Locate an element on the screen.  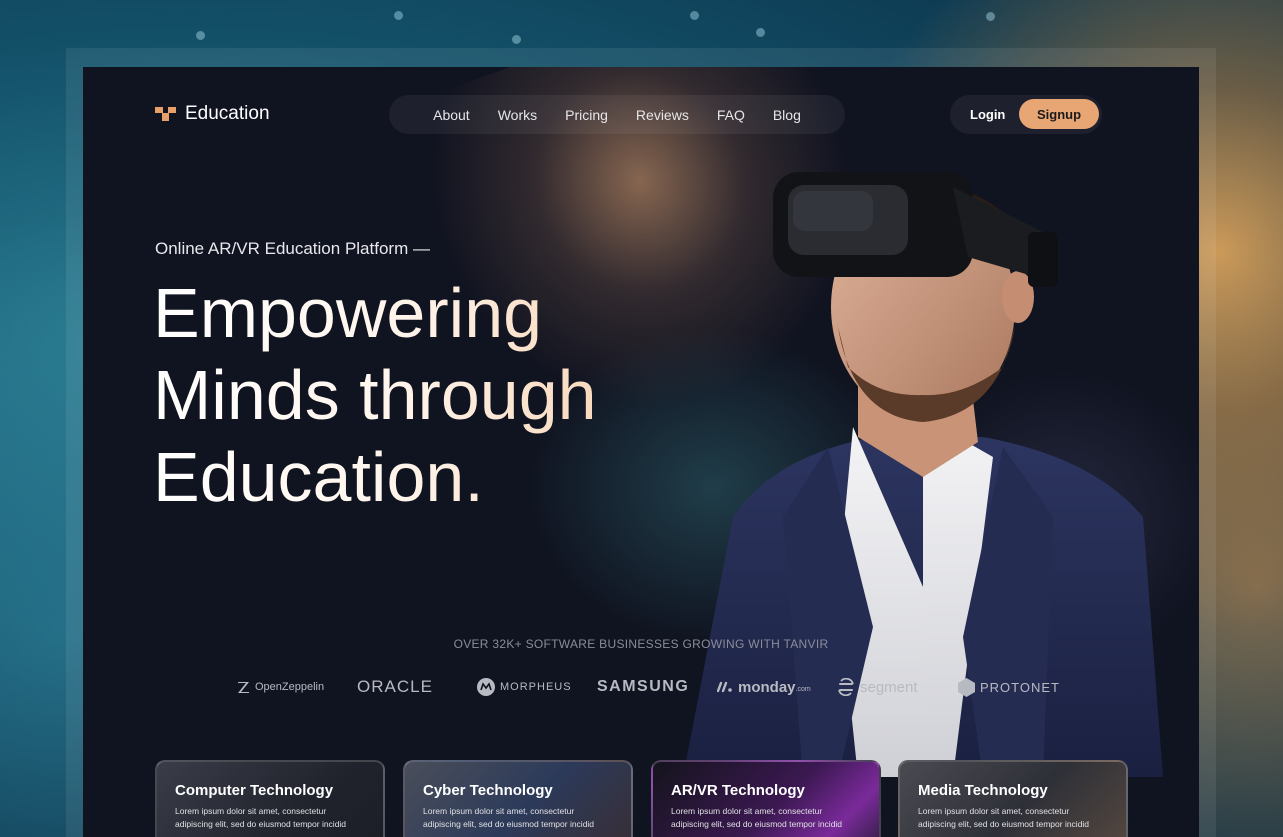
protonet-icon is located at coordinates (966, 687).